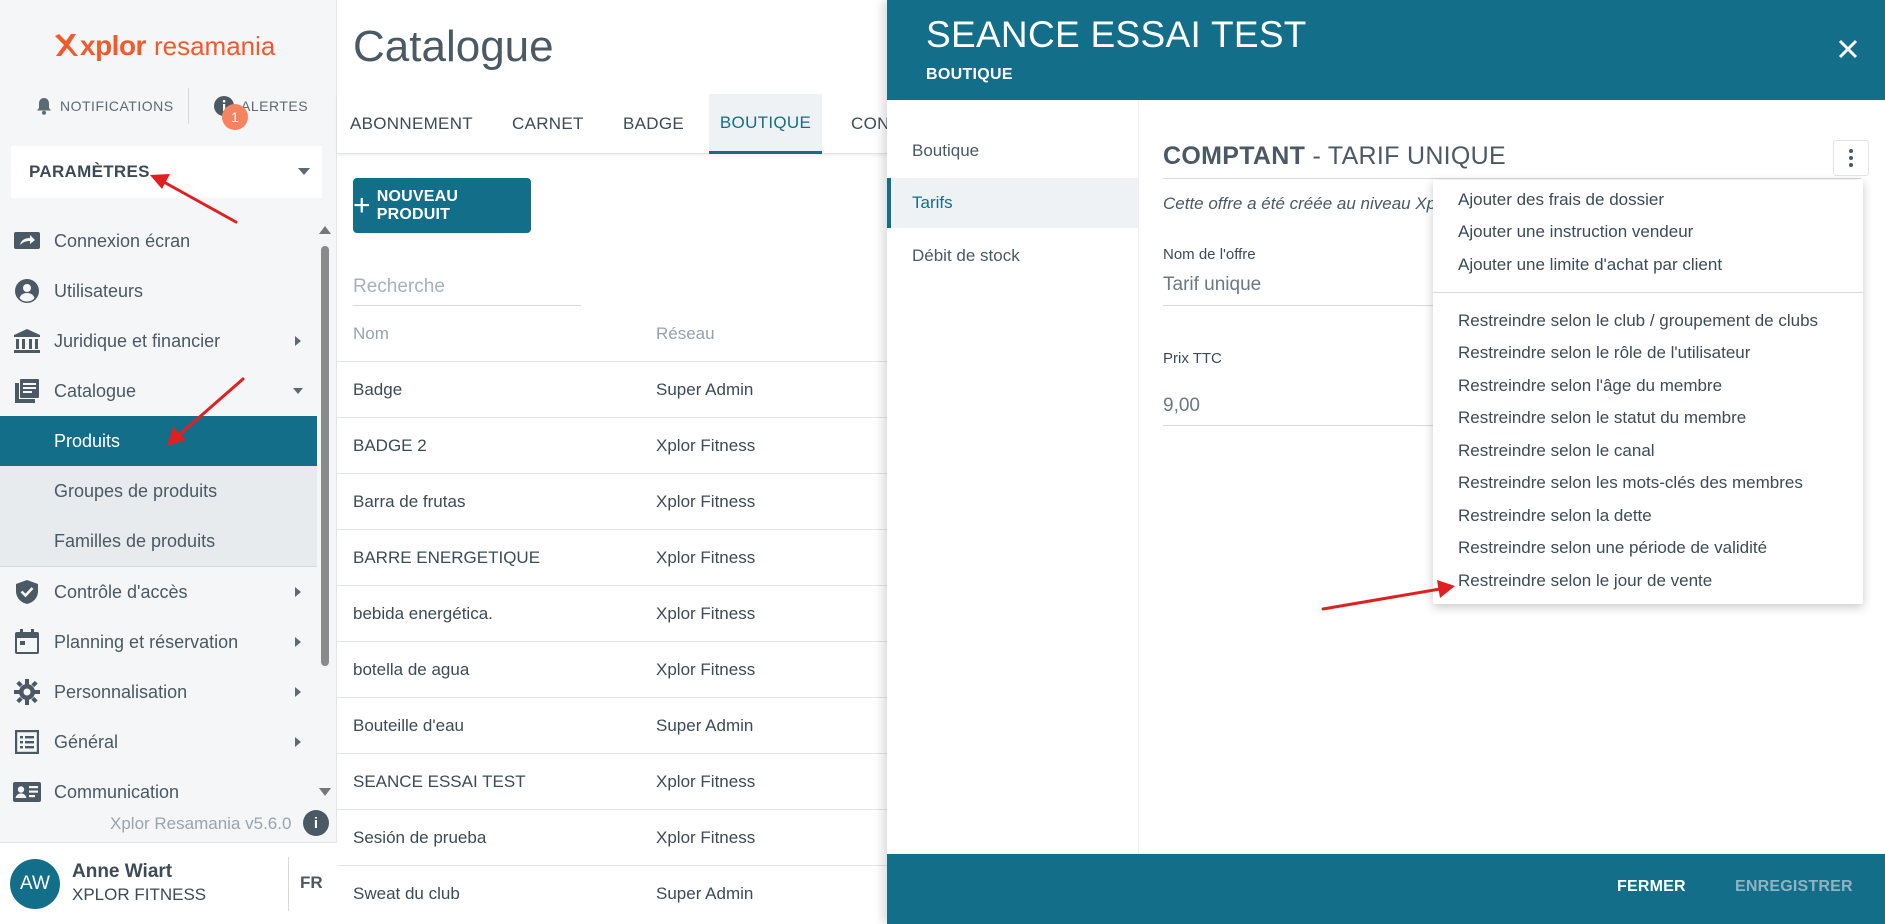  Describe the element at coordinates (86, 741) in the screenshot. I see `sidebar-item-label: Général` at that location.